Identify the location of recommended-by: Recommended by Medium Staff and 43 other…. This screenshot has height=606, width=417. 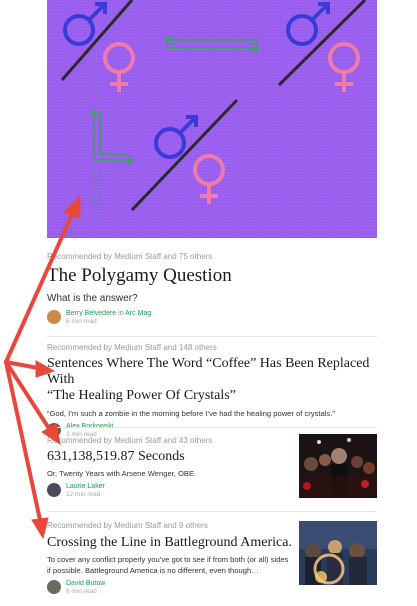
(130, 440).